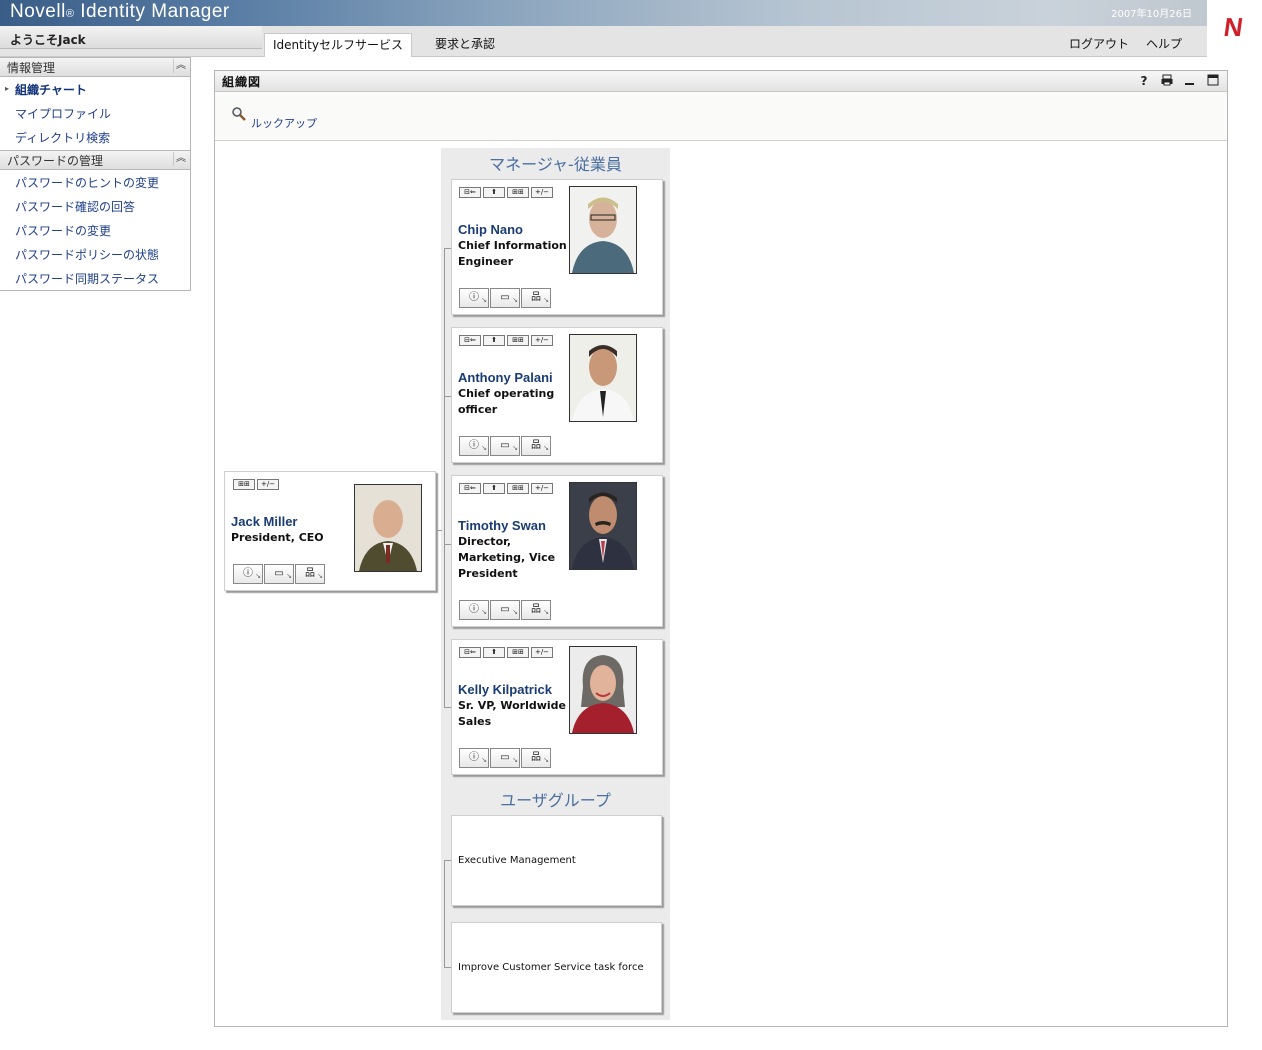 This screenshot has height=1050, width=1262. What do you see at coordinates (95, 160) in the screenshot?
I see `section-header-password: パスワードの管理 ︽` at bounding box center [95, 160].